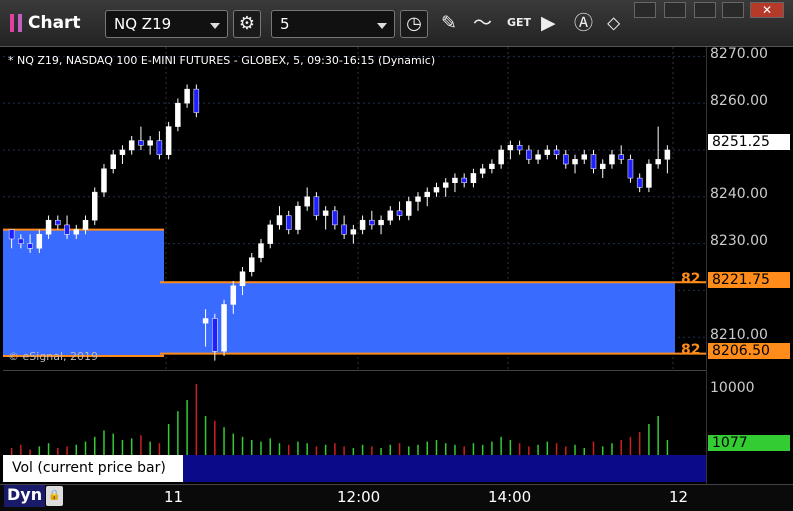 The width and height of the screenshot is (793, 511). I want to click on symbol-value: NQ Z19, so click(143, 24).